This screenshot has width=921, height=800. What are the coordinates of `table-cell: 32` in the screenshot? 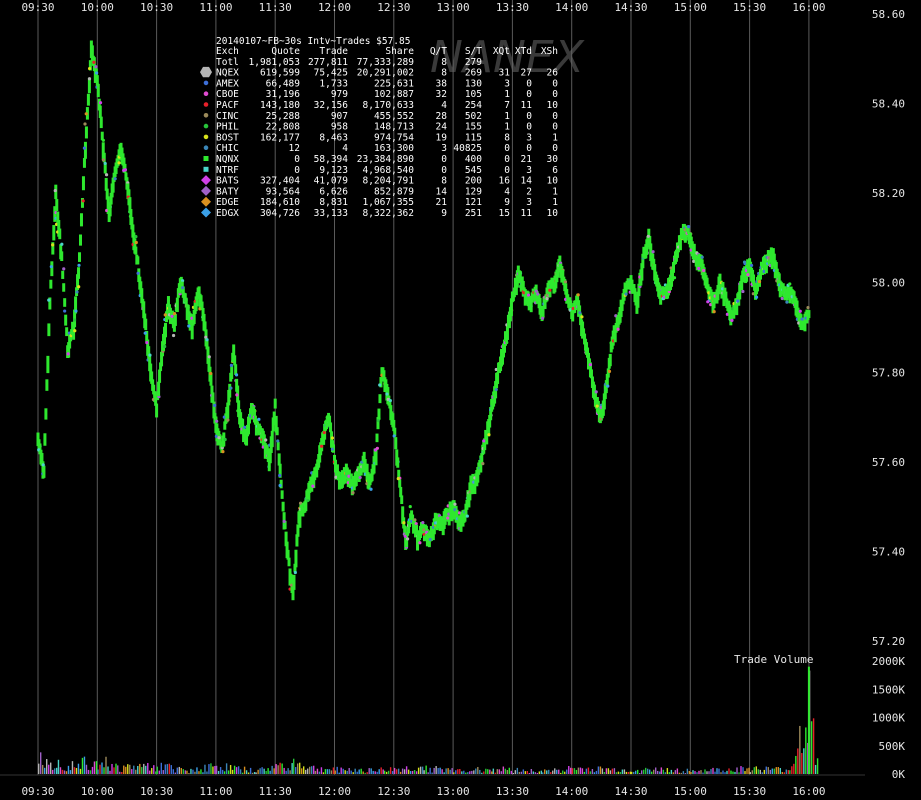 It's located at (441, 94).